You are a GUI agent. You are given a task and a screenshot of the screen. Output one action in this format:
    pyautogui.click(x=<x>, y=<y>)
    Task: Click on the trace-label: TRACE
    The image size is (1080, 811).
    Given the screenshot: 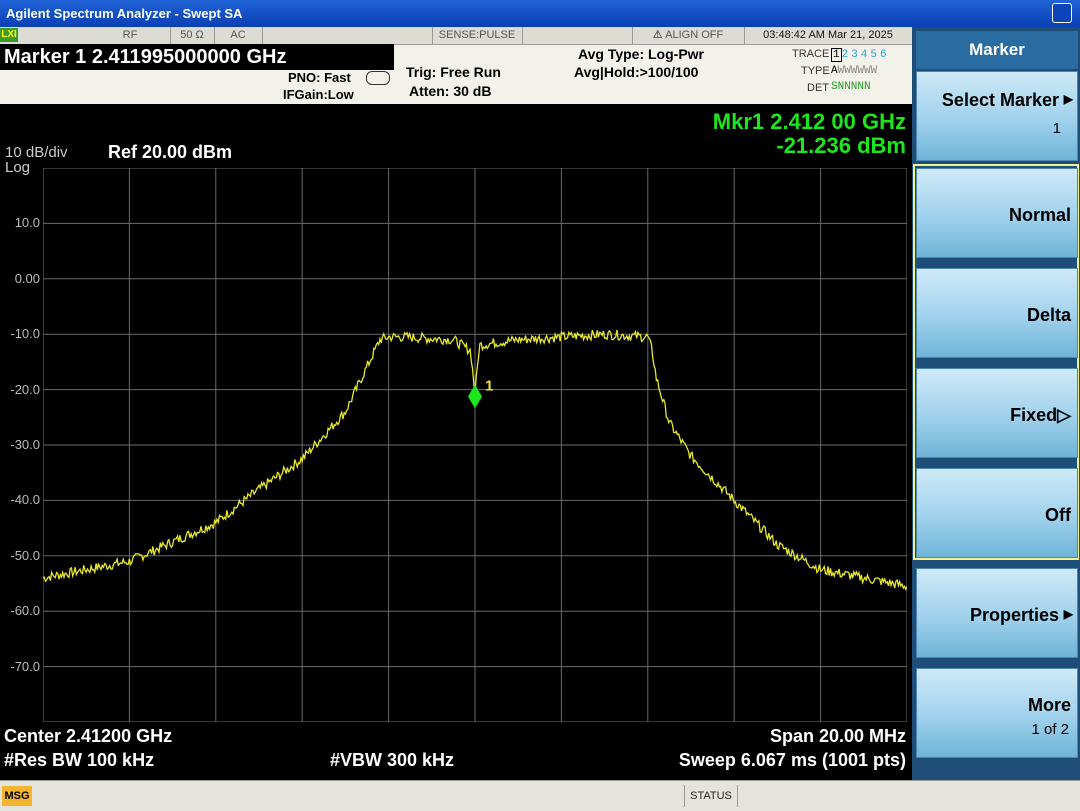 What is the action you would take?
    pyautogui.click(x=811, y=54)
    